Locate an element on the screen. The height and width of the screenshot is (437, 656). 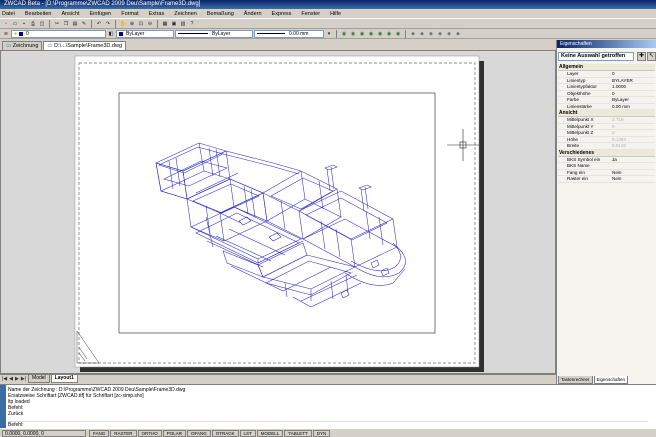
view-front-icon: ◈ is located at coordinates (422, 34).